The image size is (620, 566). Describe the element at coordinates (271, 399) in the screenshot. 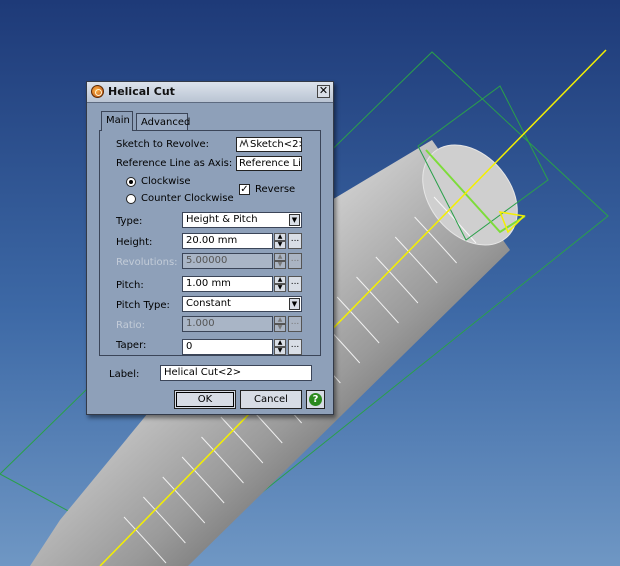

I see `cancel-button: Cancel` at that location.